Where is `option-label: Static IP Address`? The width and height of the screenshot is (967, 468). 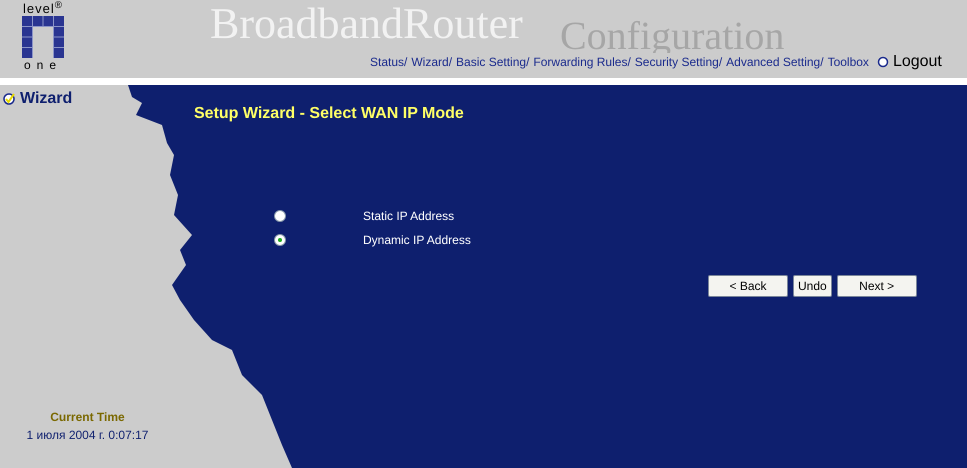
option-label: Static IP Address is located at coordinates (408, 216).